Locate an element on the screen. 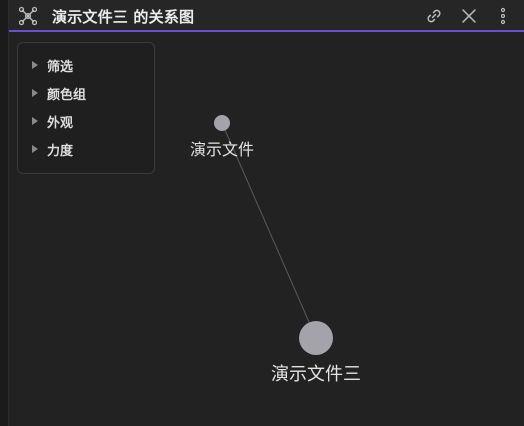 This screenshot has height=426, width=524. panel-item-label: 筛选 is located at coordinates (60, 67).